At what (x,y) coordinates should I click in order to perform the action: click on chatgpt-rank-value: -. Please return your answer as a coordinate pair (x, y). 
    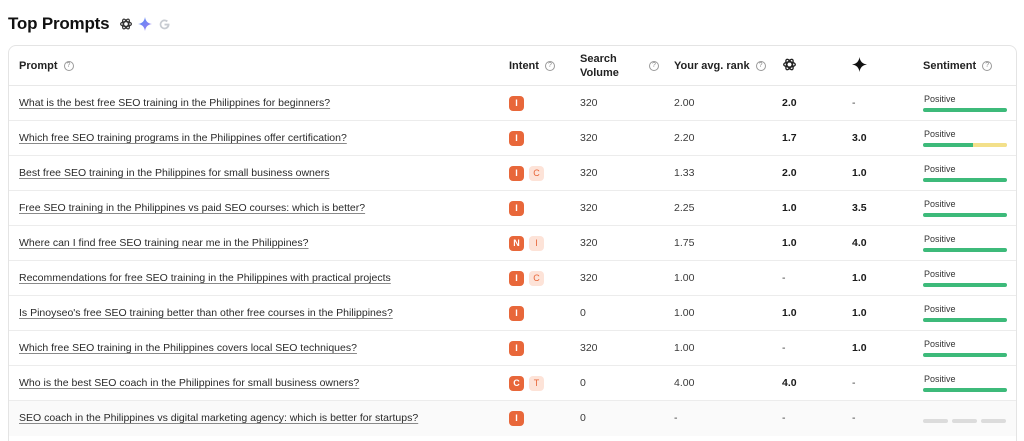
    Looking at the image, I should click on (784, 418).